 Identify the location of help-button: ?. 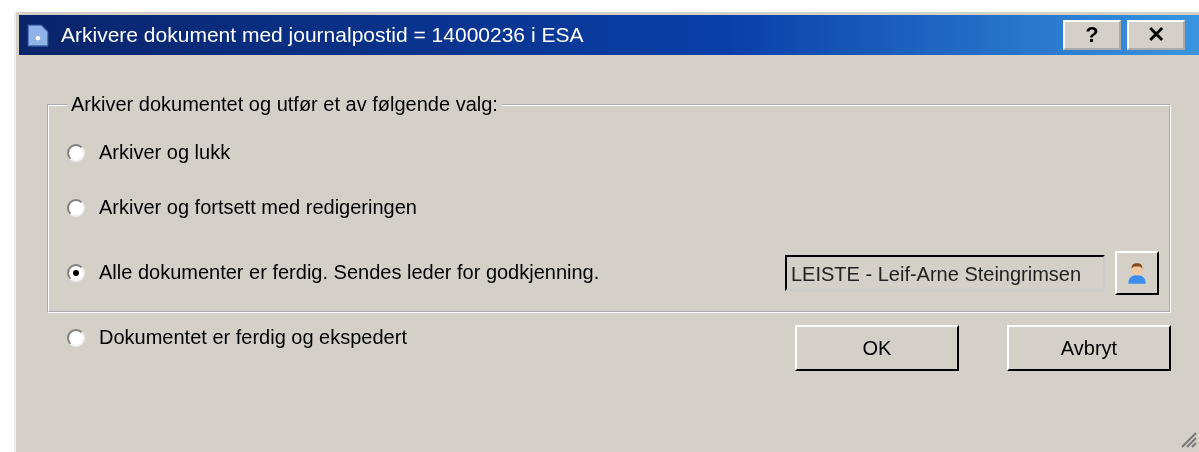
(1092, 35).